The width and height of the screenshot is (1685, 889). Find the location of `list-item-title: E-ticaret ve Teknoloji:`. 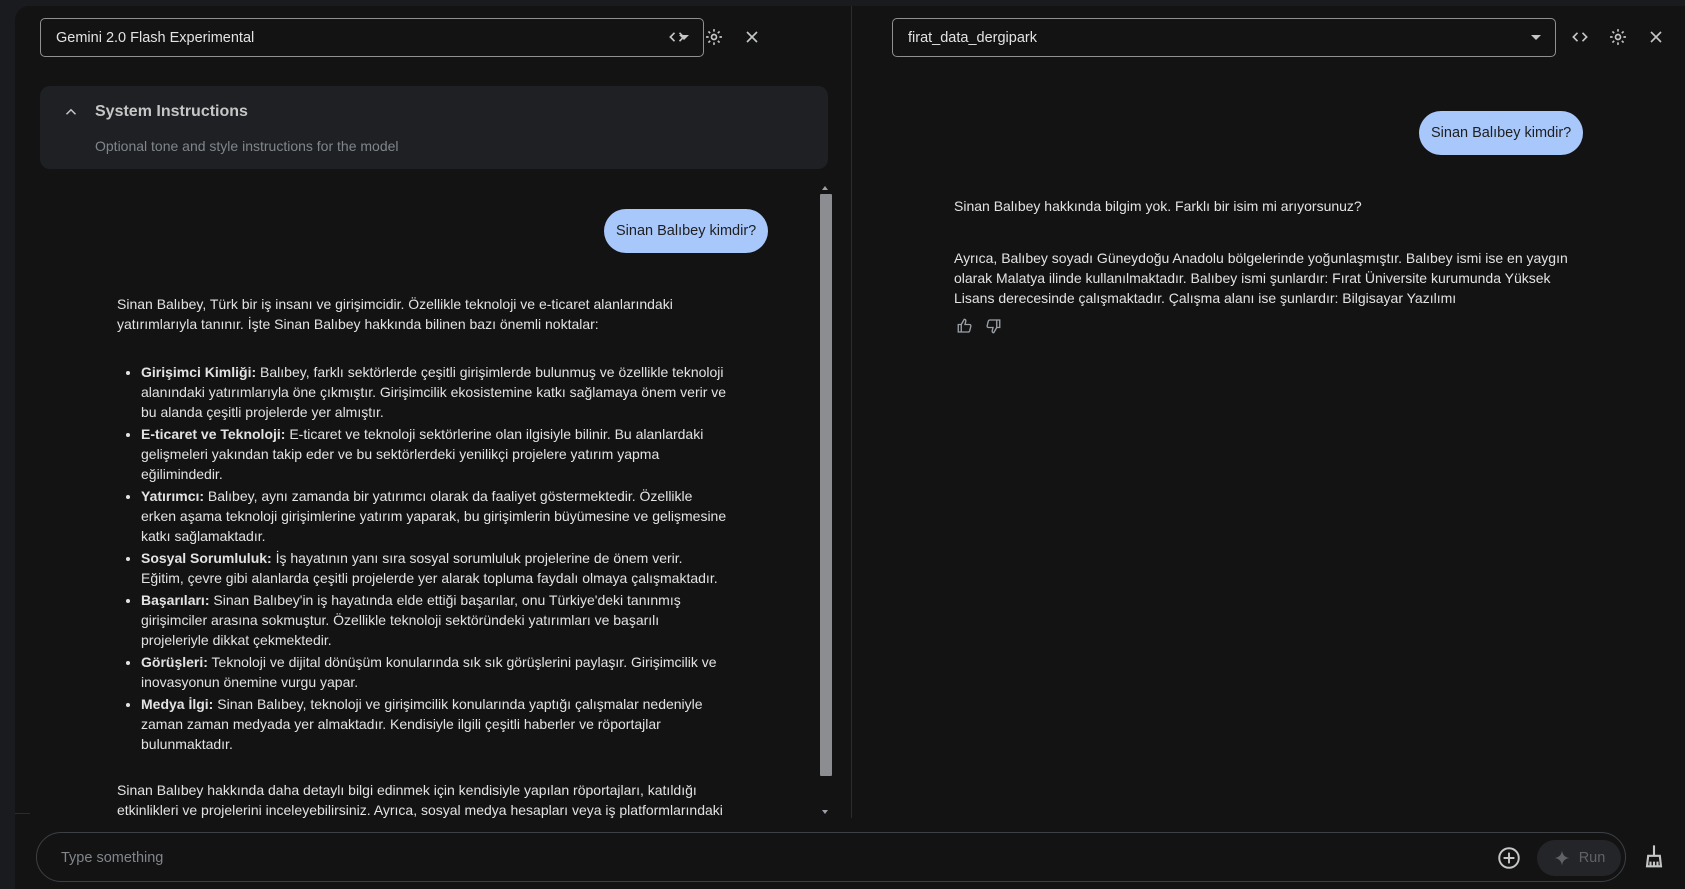

list-item-title: E-ticaret ve Teknoloji: is located at coordinates (213, 434).